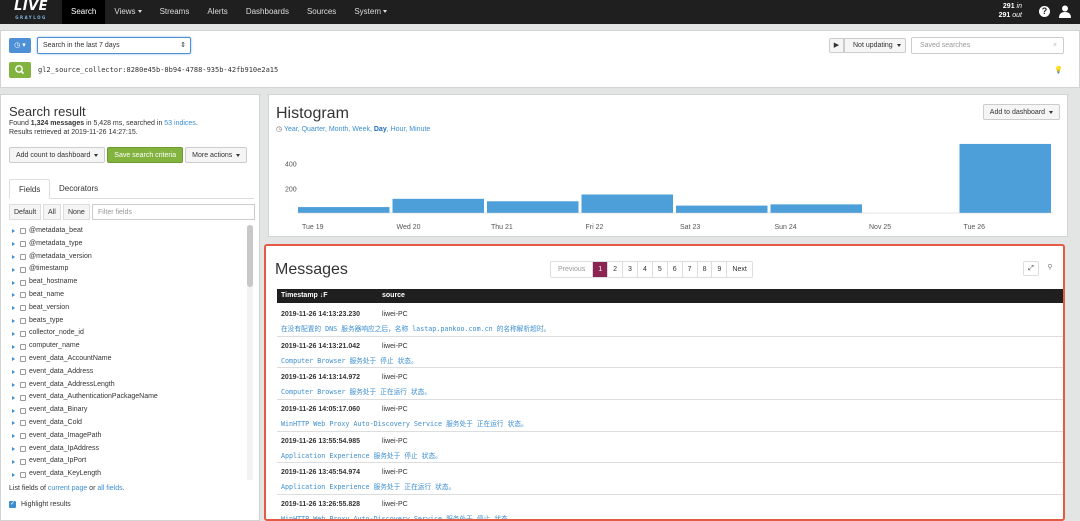 This screenshot has height=521, width=1080. Describe the element at coordinates (20, 70) in the screenshot. I see `search-submit-button` at that location.